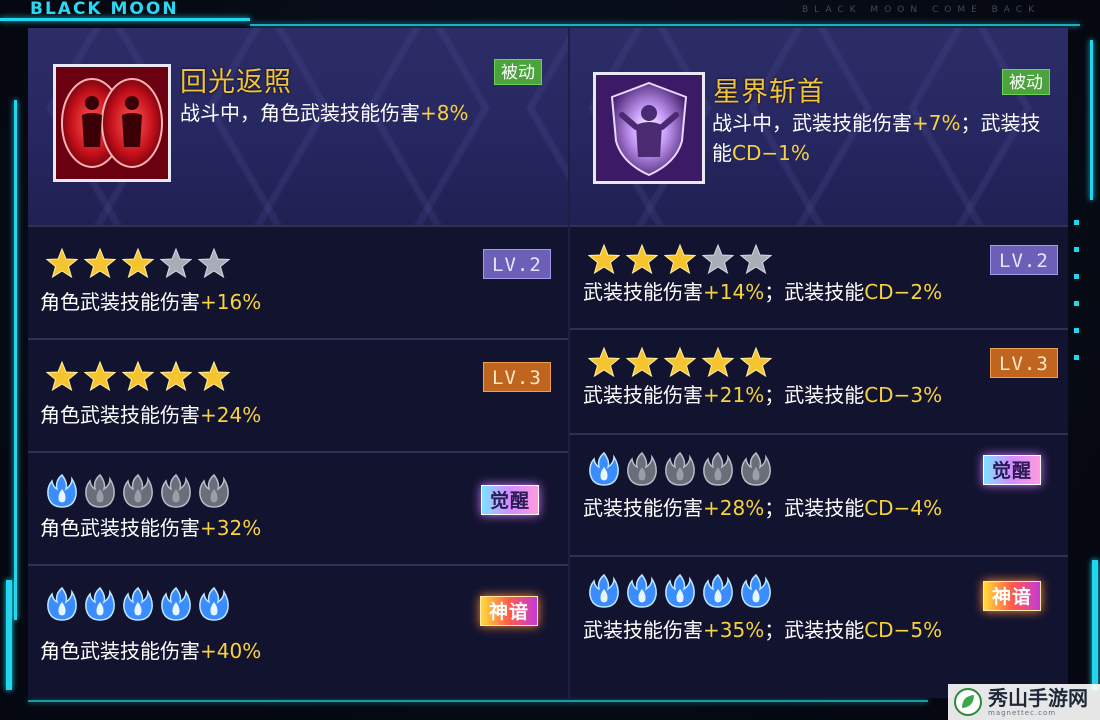 This screenshot has height=720, width=1100. I want to click on frame-right-dots, so click(1082, 290).